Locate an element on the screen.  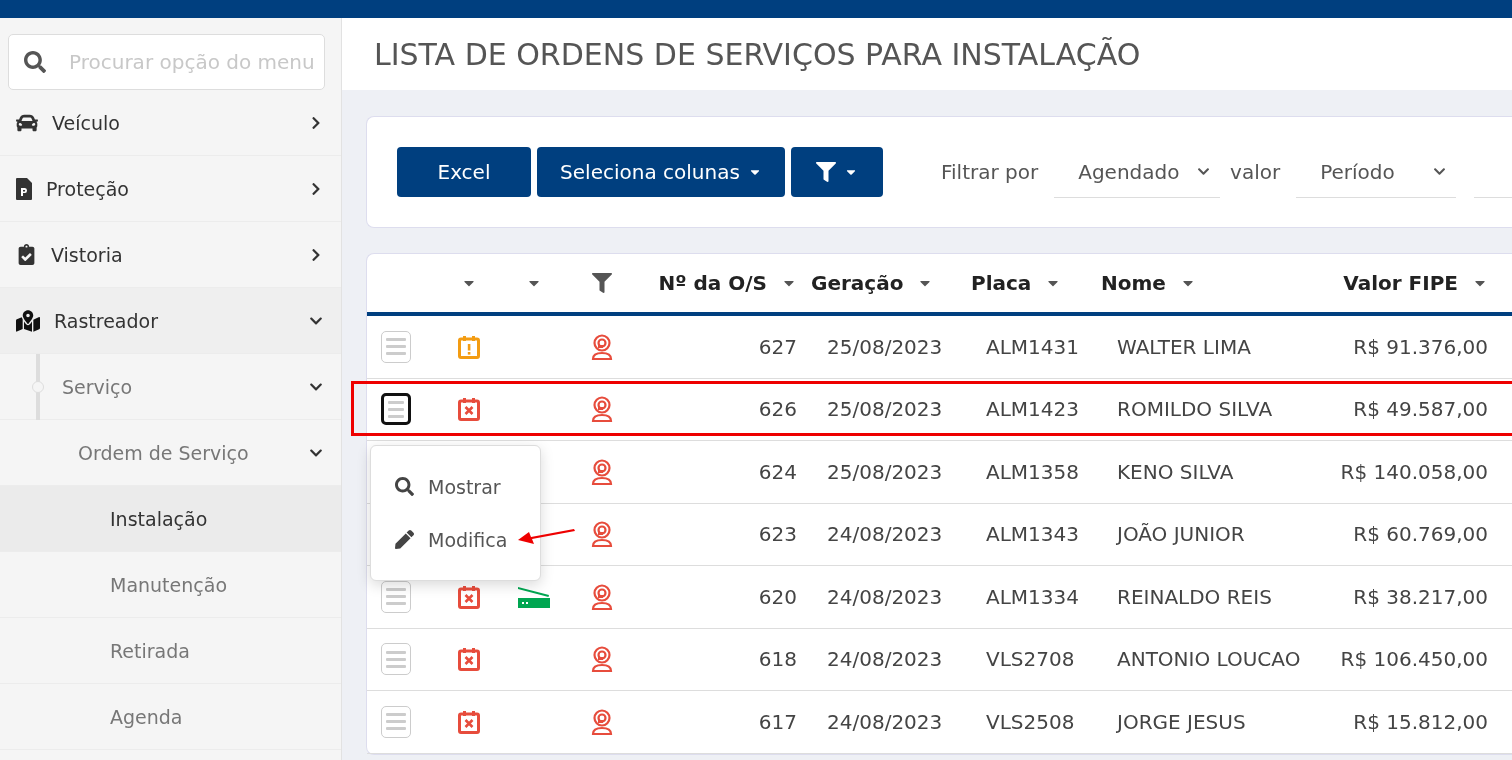
column-header: Nome is located at coordinates (1133, 283).